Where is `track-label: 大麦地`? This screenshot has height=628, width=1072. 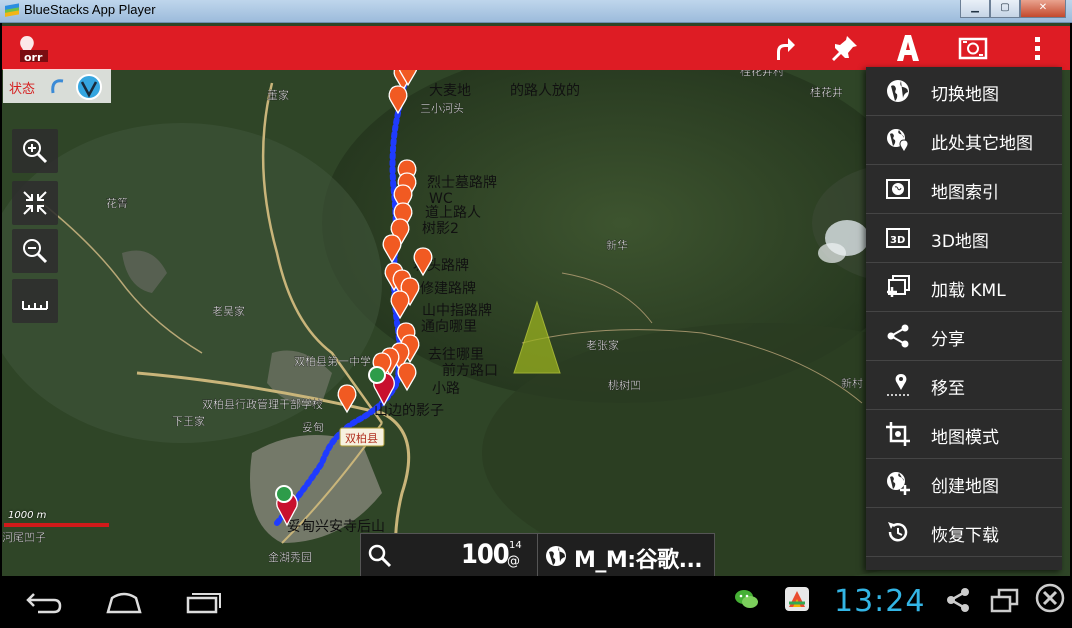
track-label: 大麦地 is located at coordinates (450, 91).